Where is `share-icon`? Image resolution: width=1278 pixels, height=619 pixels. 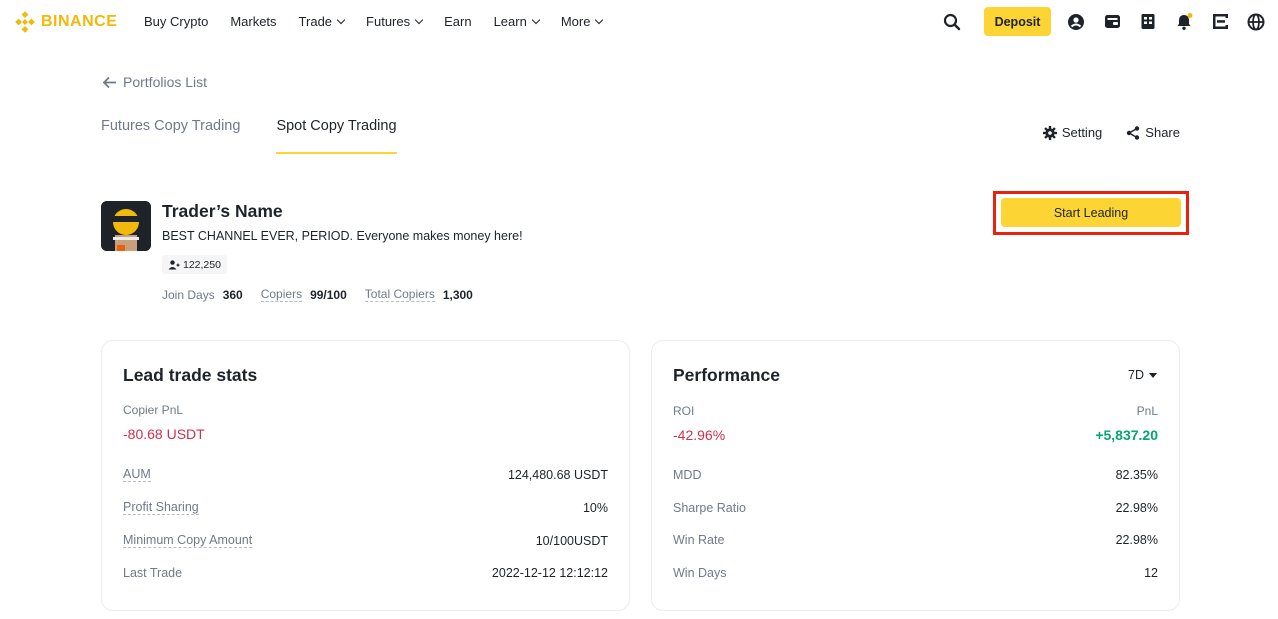
share-icon is located at coordinates (1133, 132).